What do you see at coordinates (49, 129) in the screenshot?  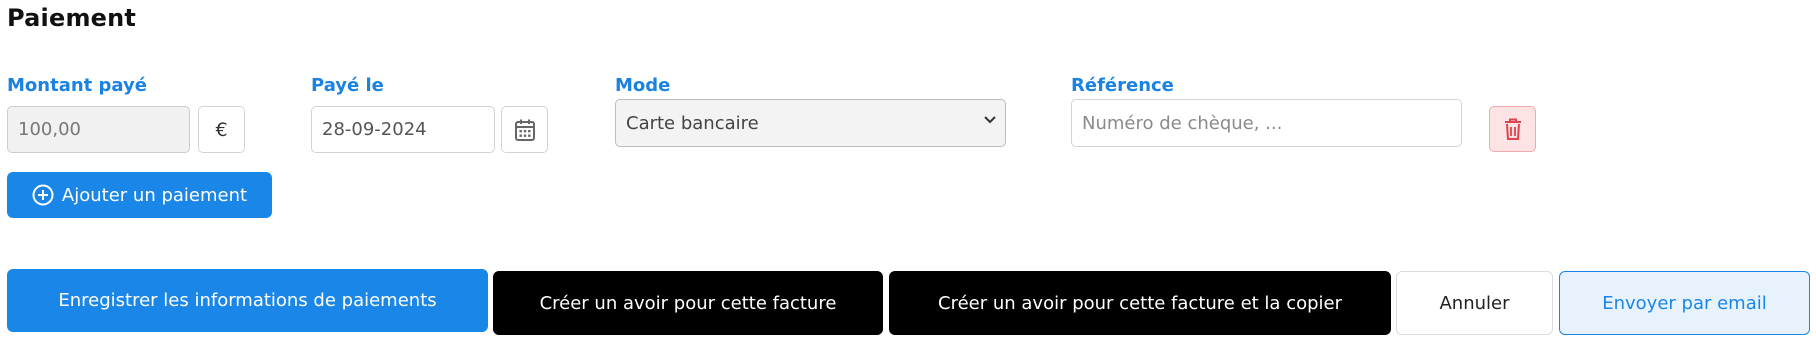 I see `amount-value: 100,00` at bounding box center [49, 129].